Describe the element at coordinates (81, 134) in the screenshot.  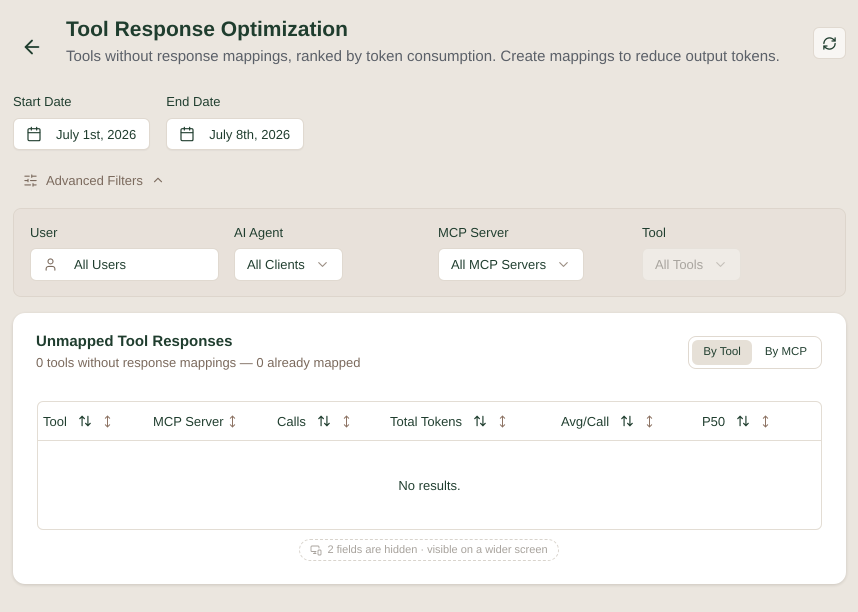
I see `date-picker-button: July 1st, 2026` at that location.